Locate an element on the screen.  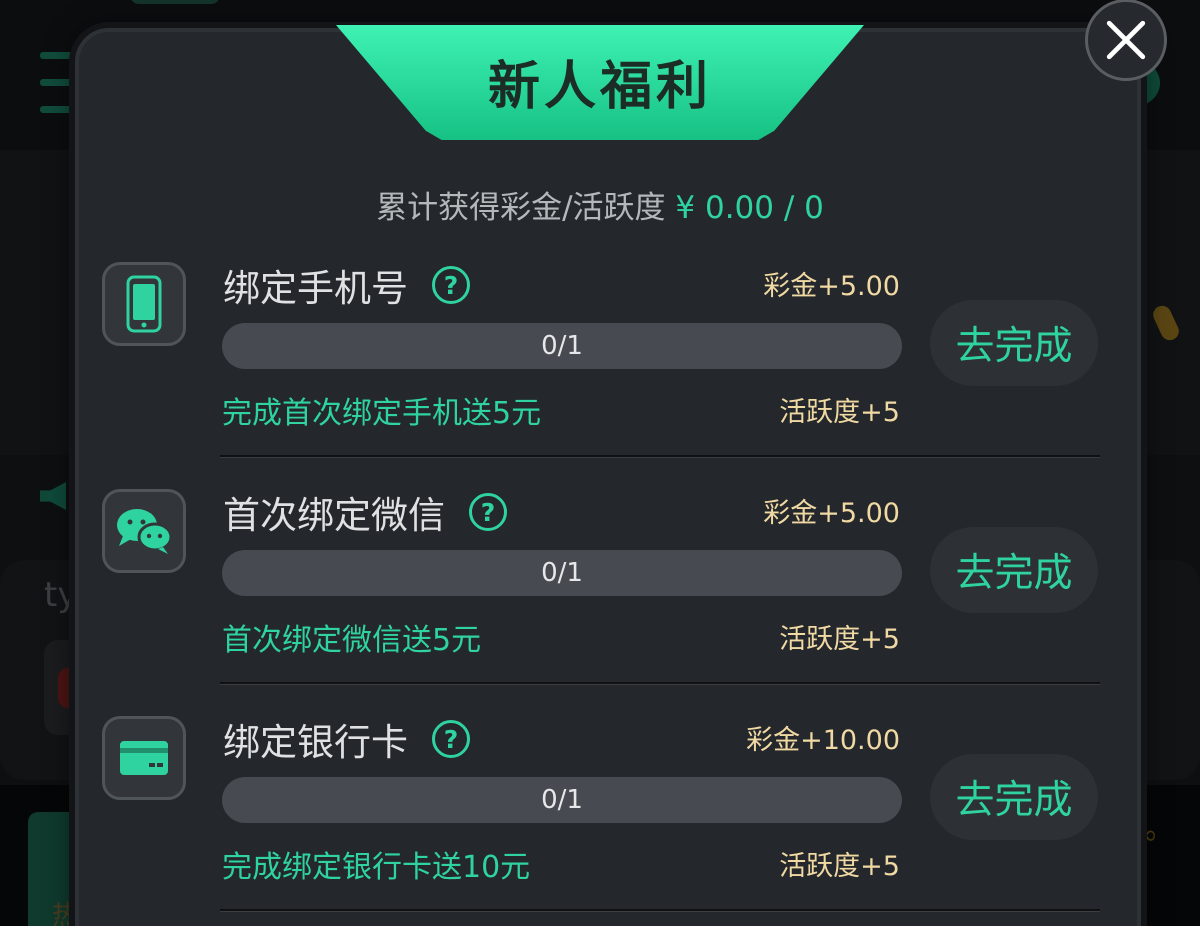
close-button is located at coordinates (1126, 40).